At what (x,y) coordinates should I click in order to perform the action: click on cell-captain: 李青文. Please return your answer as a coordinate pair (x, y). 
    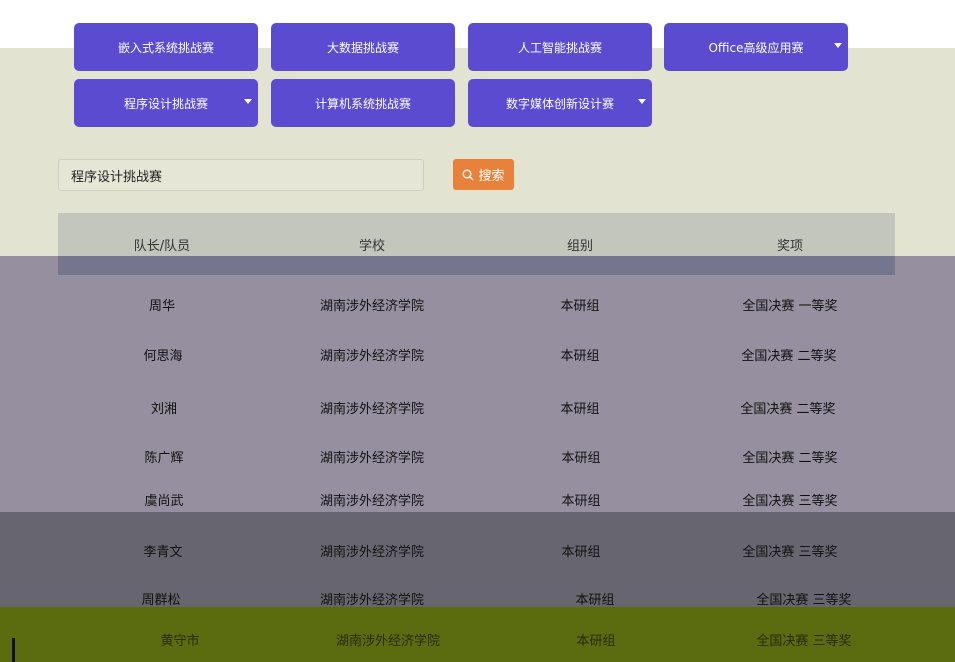
    Looking at the image, I should click on (163, 552).